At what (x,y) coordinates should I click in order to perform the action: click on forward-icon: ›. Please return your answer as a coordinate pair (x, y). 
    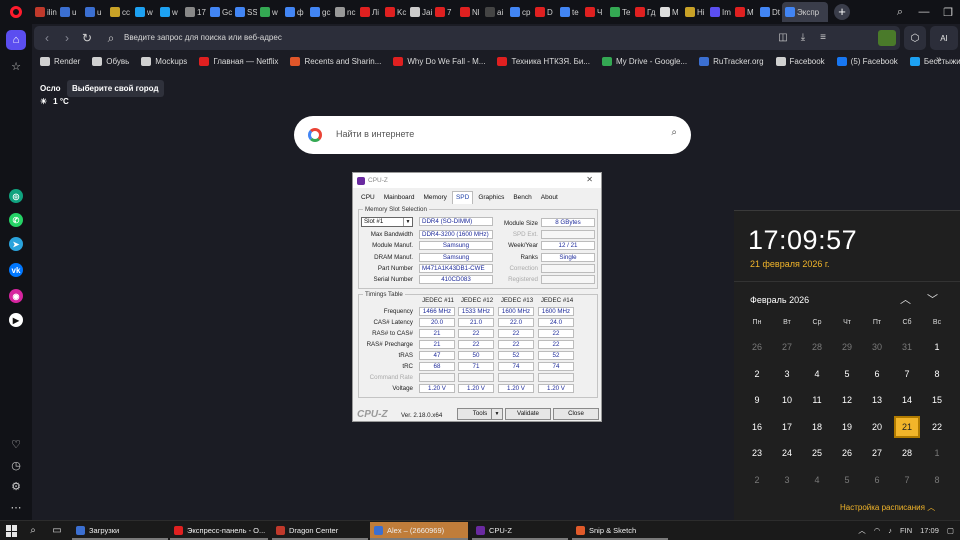
    Looking at the image, I should click on (67, 38).